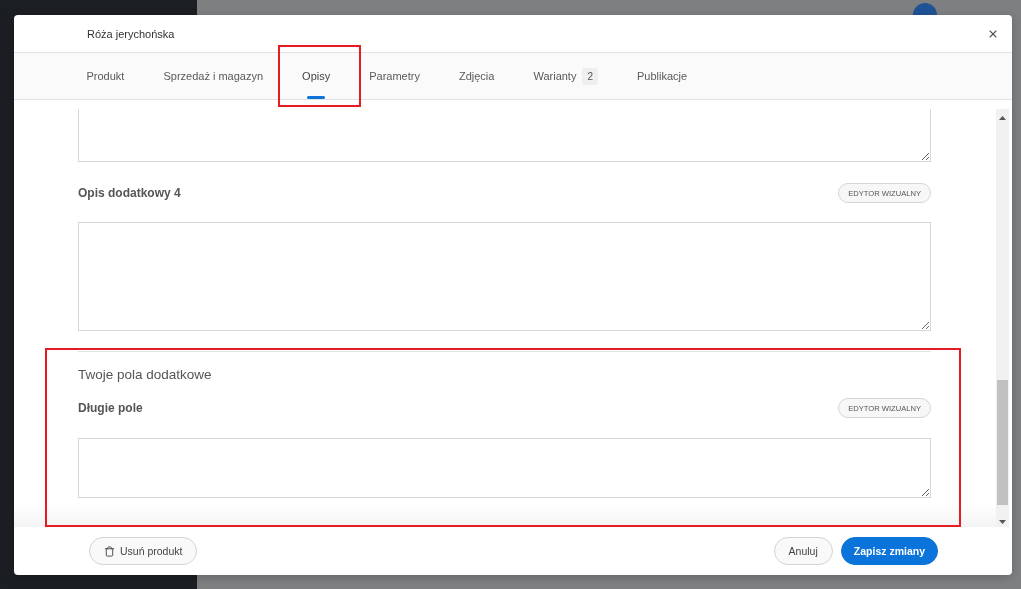 The image size is (1021, 589). What do you see at coordinates (1002, 522) in the screenshot?
I see `caret-down-icon` at bounding box center [1002, 522].